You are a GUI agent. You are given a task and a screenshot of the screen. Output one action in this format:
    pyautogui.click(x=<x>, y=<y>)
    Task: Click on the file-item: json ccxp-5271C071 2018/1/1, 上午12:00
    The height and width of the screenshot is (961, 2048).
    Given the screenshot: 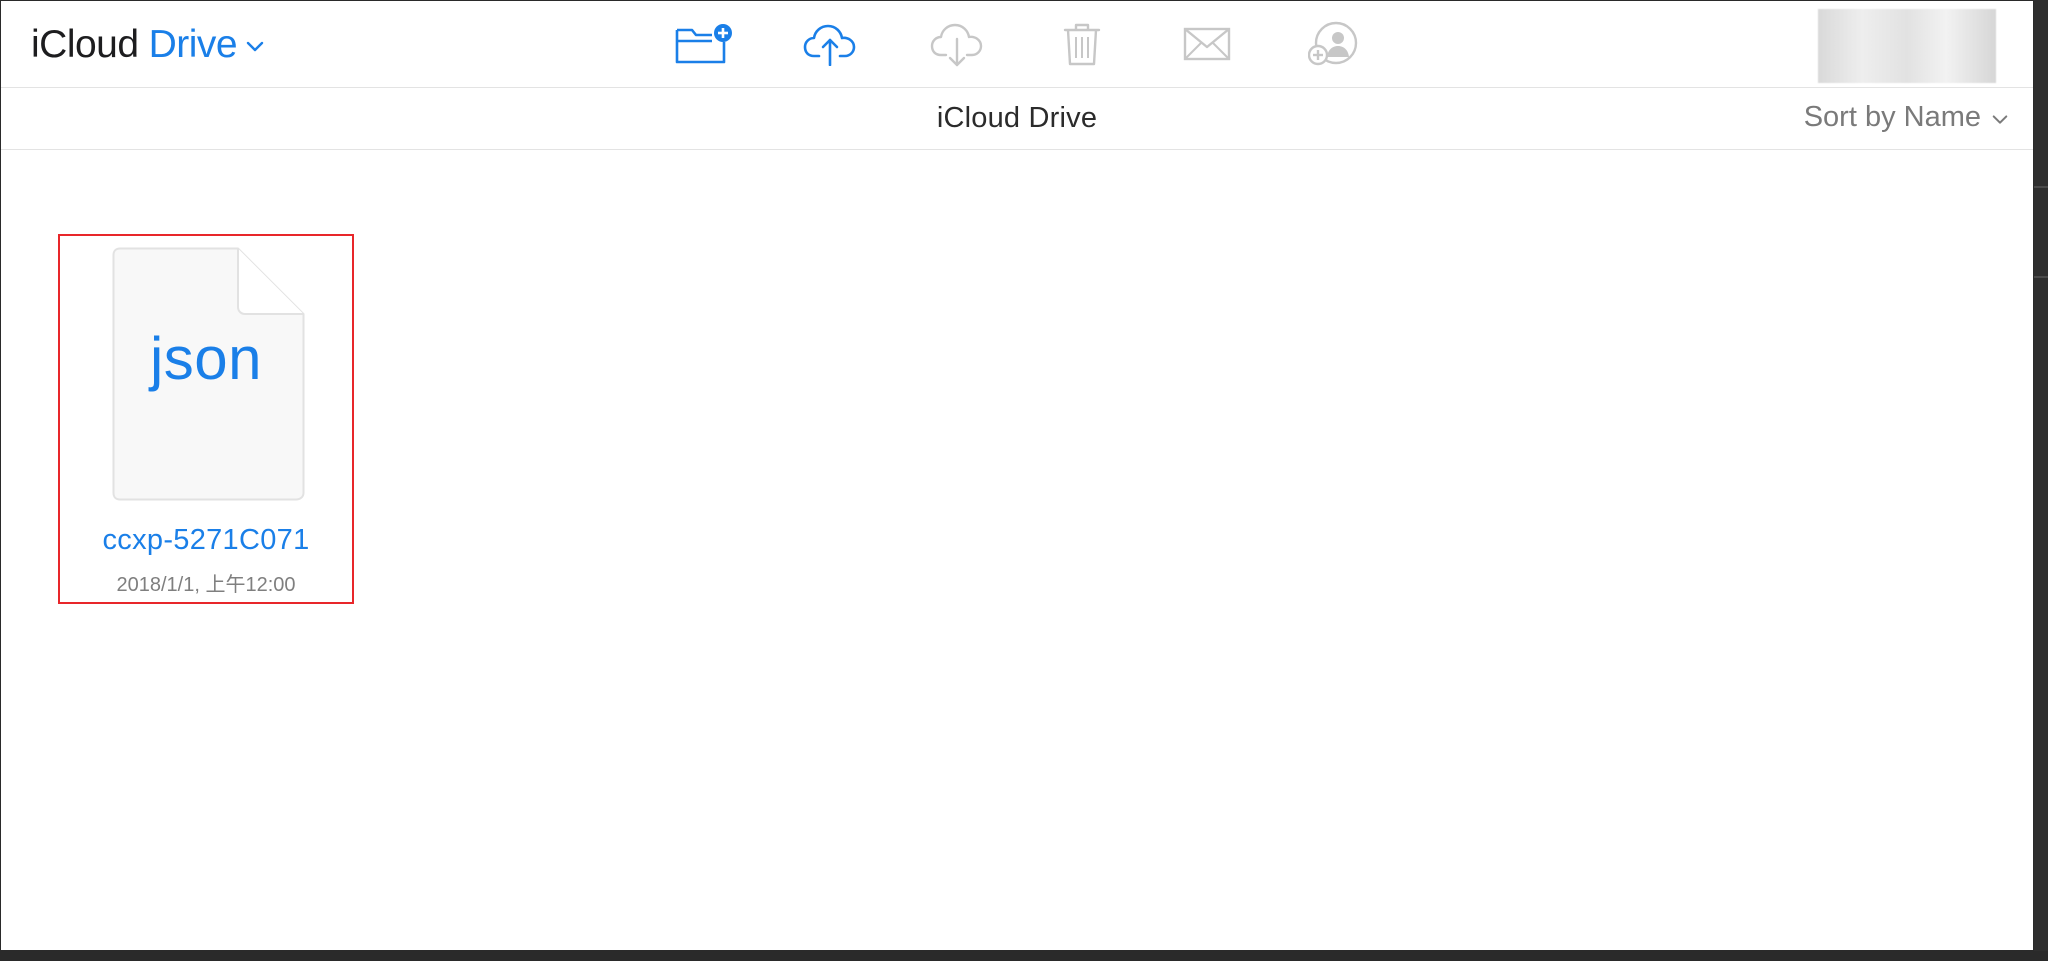 What is the action you would take?
    pyautogui.click(x=206, y=419)
    